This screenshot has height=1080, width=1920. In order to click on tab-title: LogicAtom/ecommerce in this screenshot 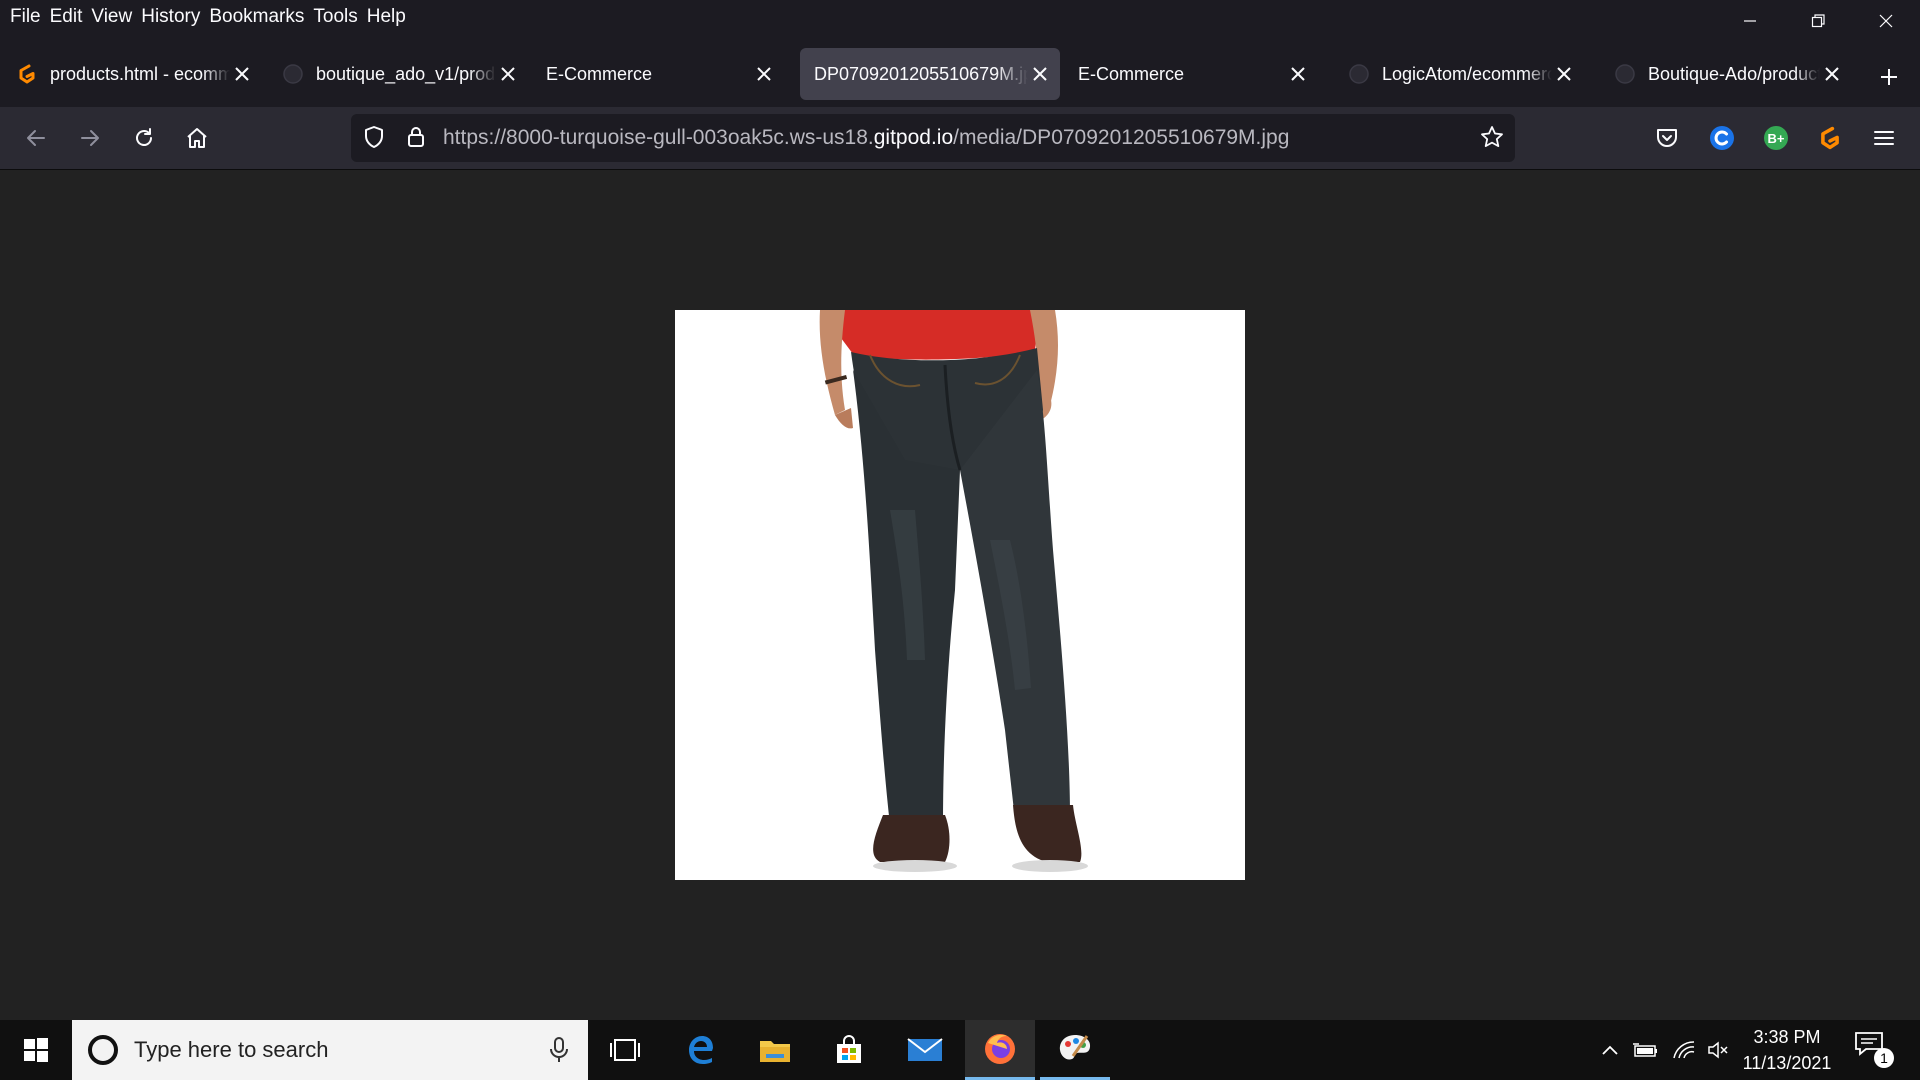, I will do `click(1467, 73)`.